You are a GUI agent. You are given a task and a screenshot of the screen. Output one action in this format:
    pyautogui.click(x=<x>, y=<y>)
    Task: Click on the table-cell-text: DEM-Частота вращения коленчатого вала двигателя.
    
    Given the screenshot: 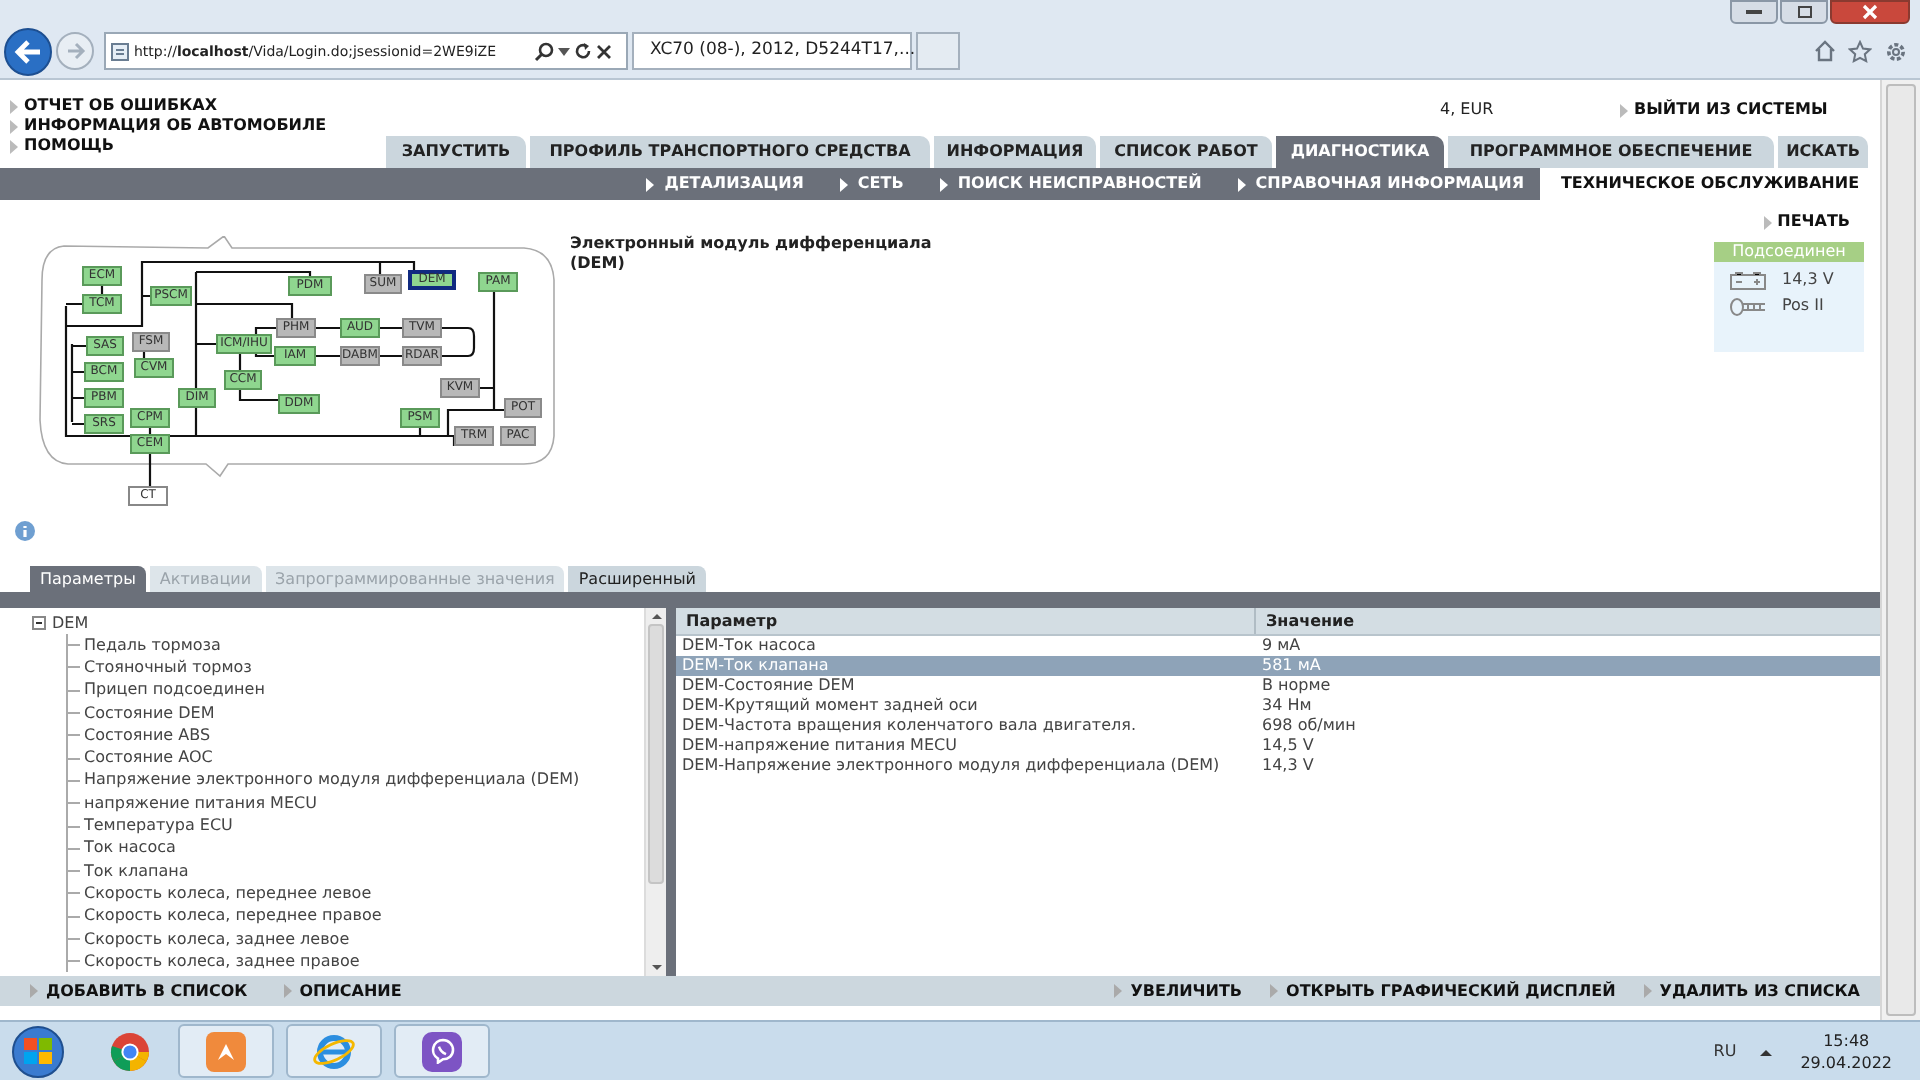 What is the action you would take?
    pyautogui.click(x=909, y=726)
    